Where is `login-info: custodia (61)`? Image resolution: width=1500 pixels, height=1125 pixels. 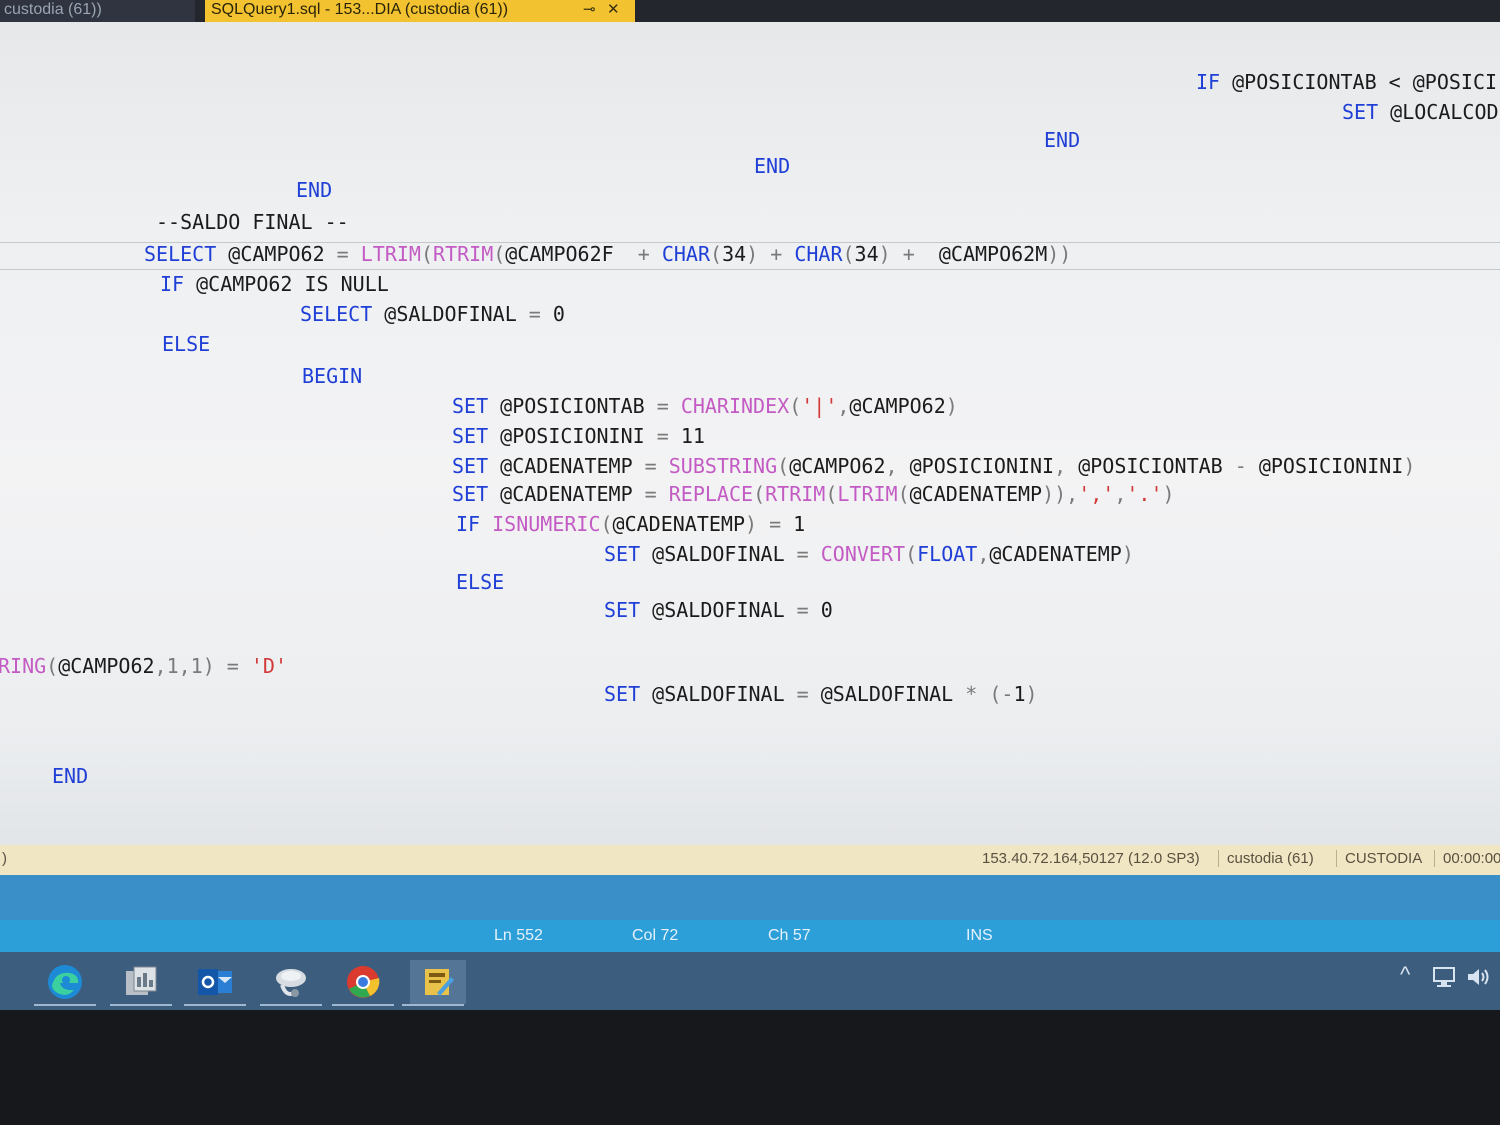 login-info: custodia (61) is located at coordinates (1266, 858).